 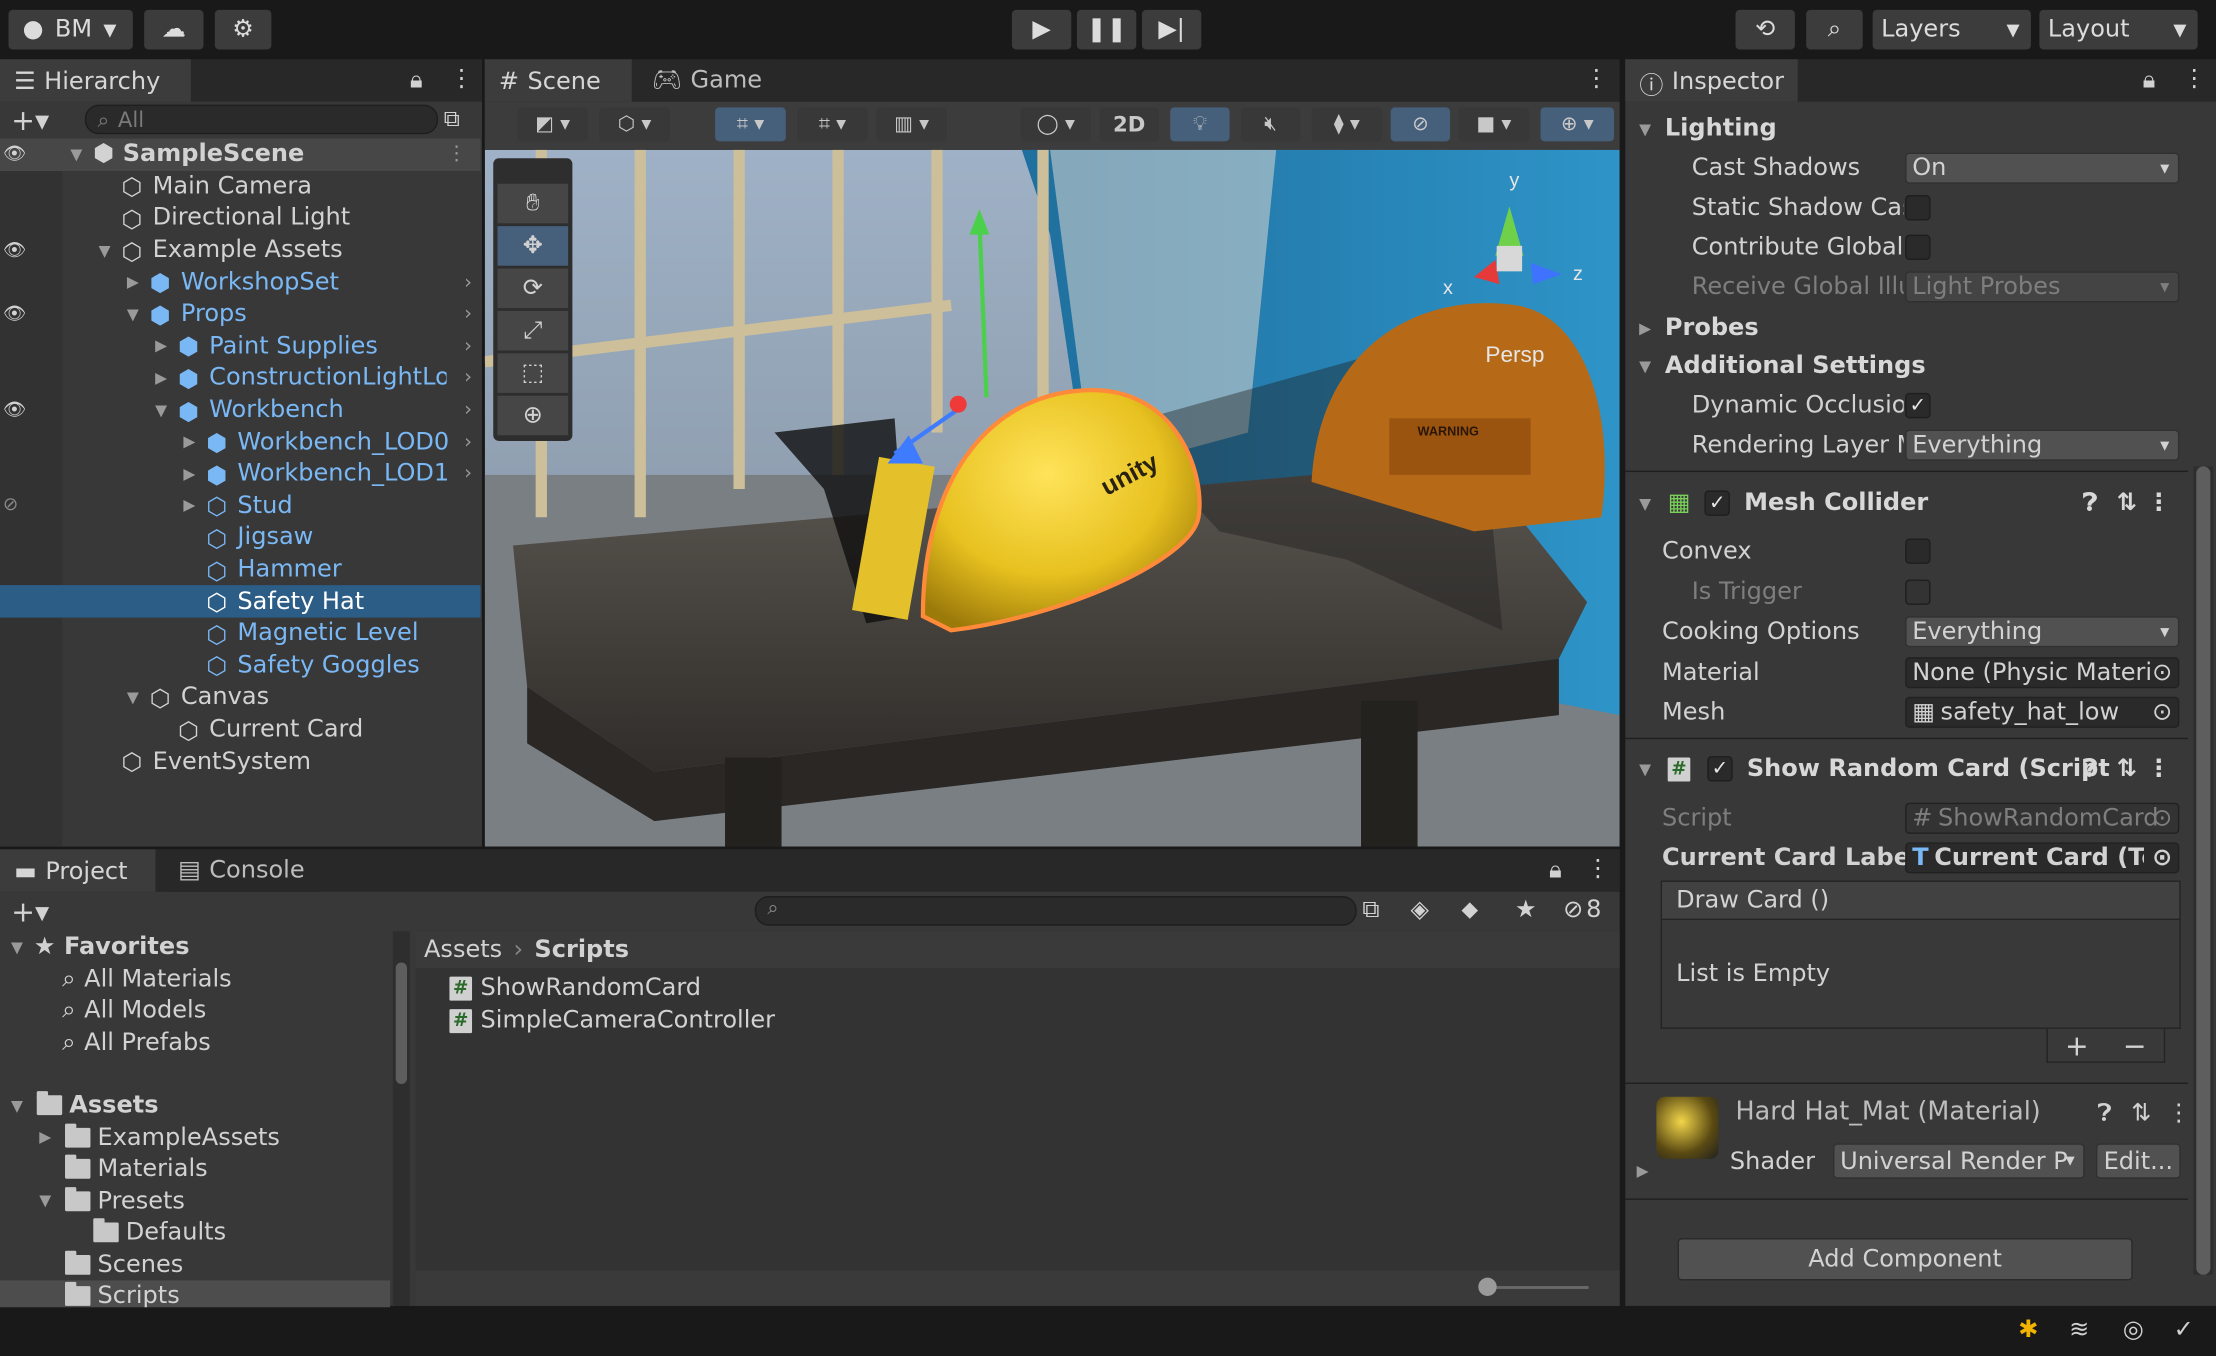 I want to click on scene-row: 👁︎ ▼ ⬢ SampleScene ⋮, so click(x=240, y=154).